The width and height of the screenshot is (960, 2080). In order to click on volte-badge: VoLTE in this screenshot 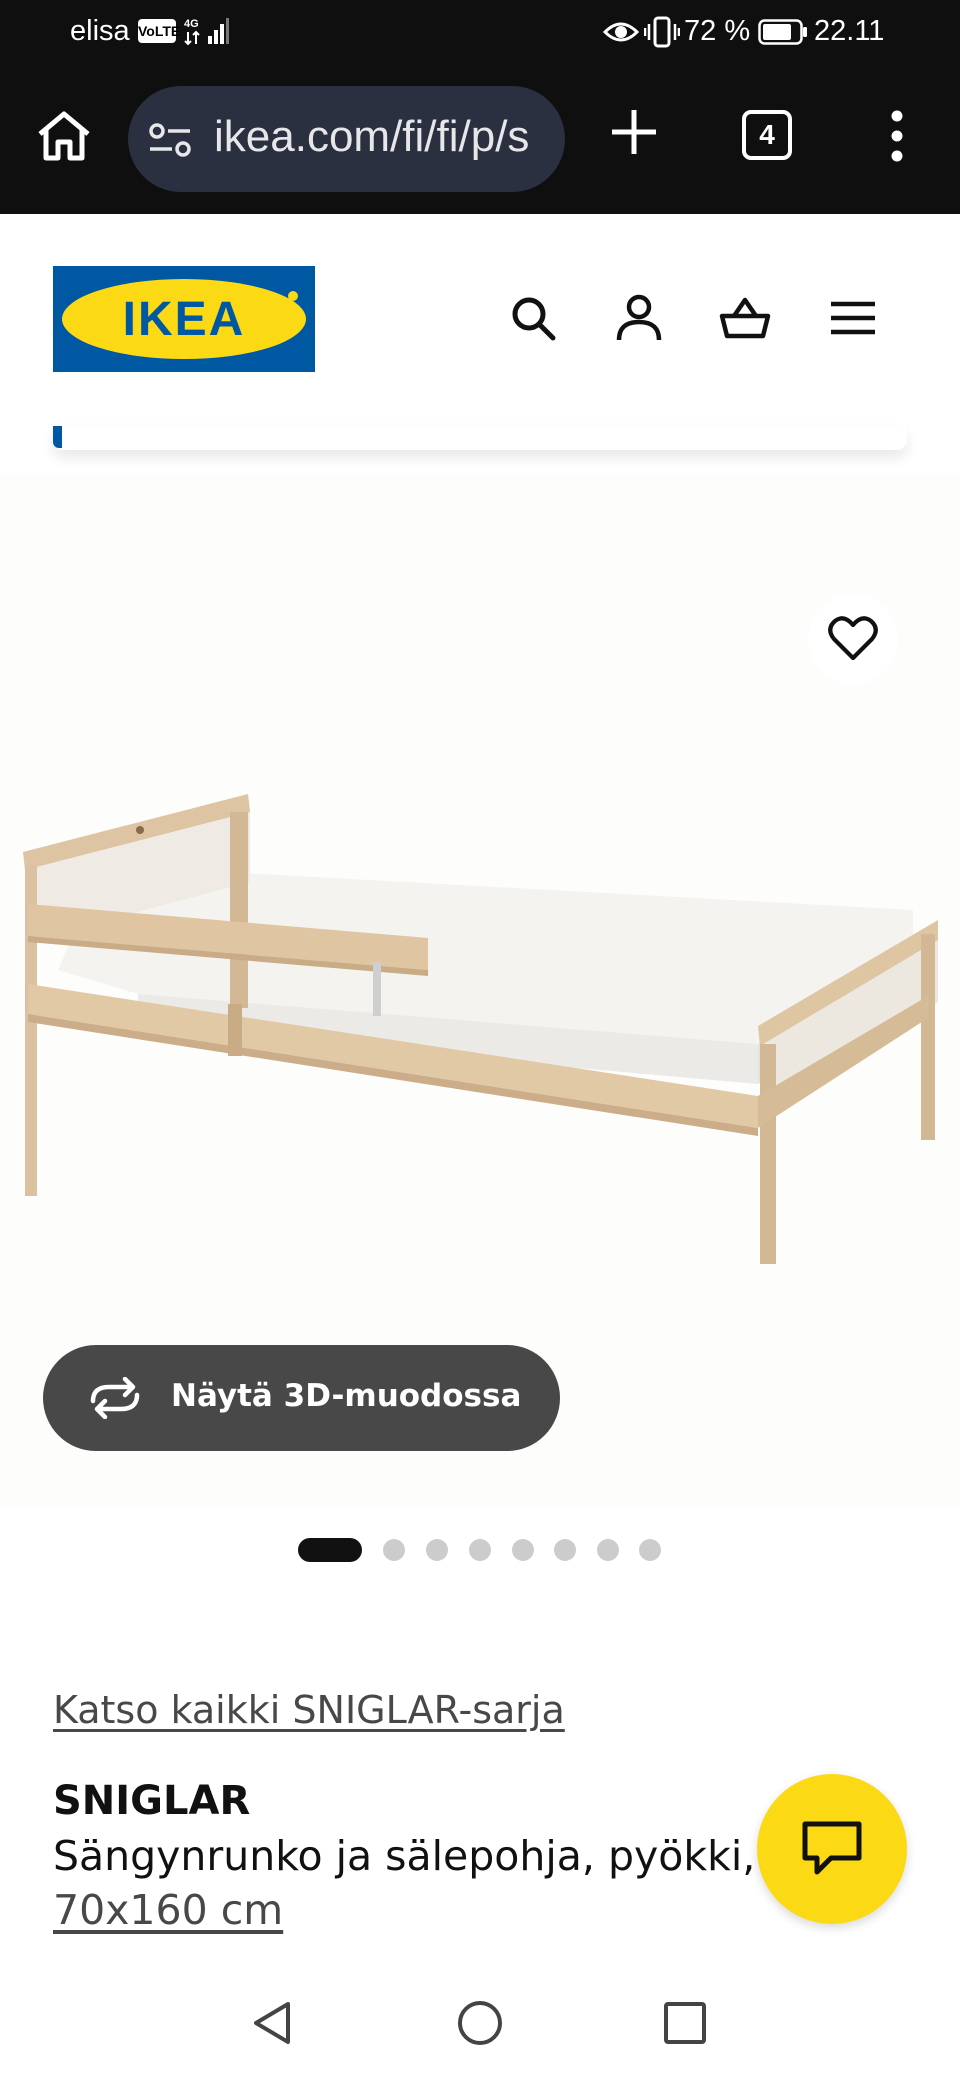, I will do `click(159, 31)`.